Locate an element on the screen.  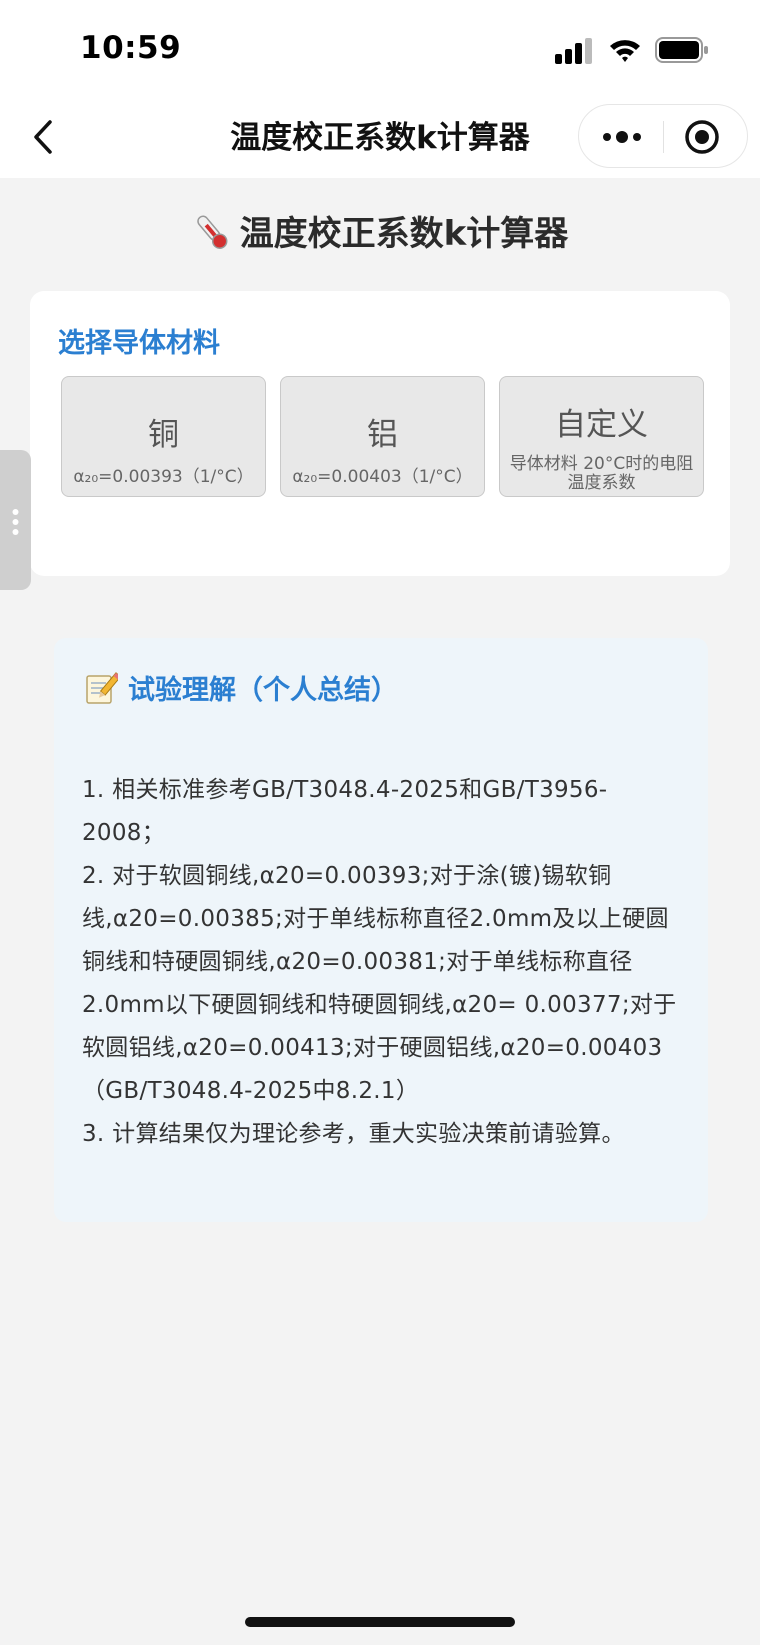
status-time: 10:59 is located at coordinates (131, 48).